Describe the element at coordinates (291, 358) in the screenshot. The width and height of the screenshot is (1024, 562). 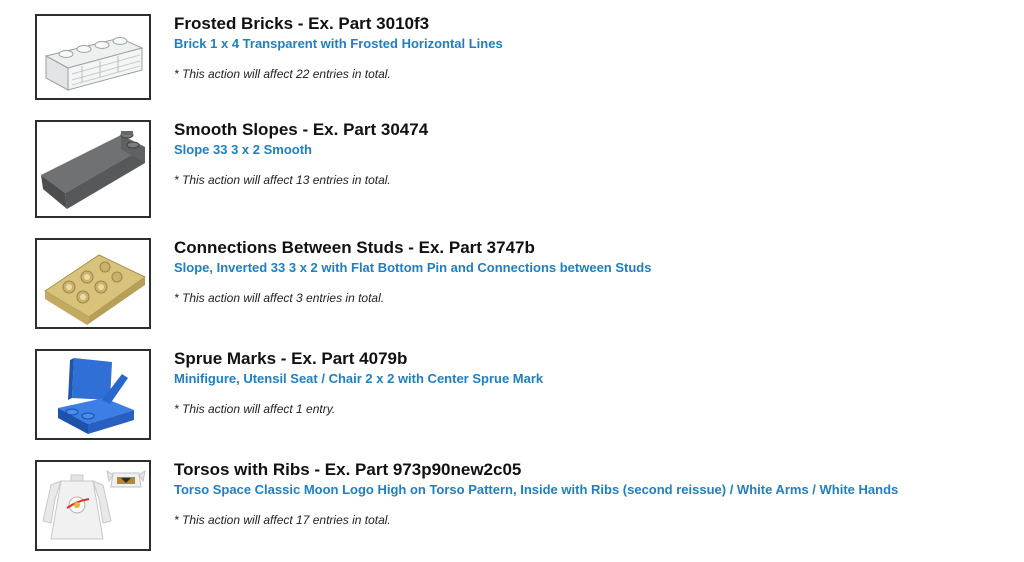
I see `item-title: Sprue Marks - Ex. Part 4079b` at that location.